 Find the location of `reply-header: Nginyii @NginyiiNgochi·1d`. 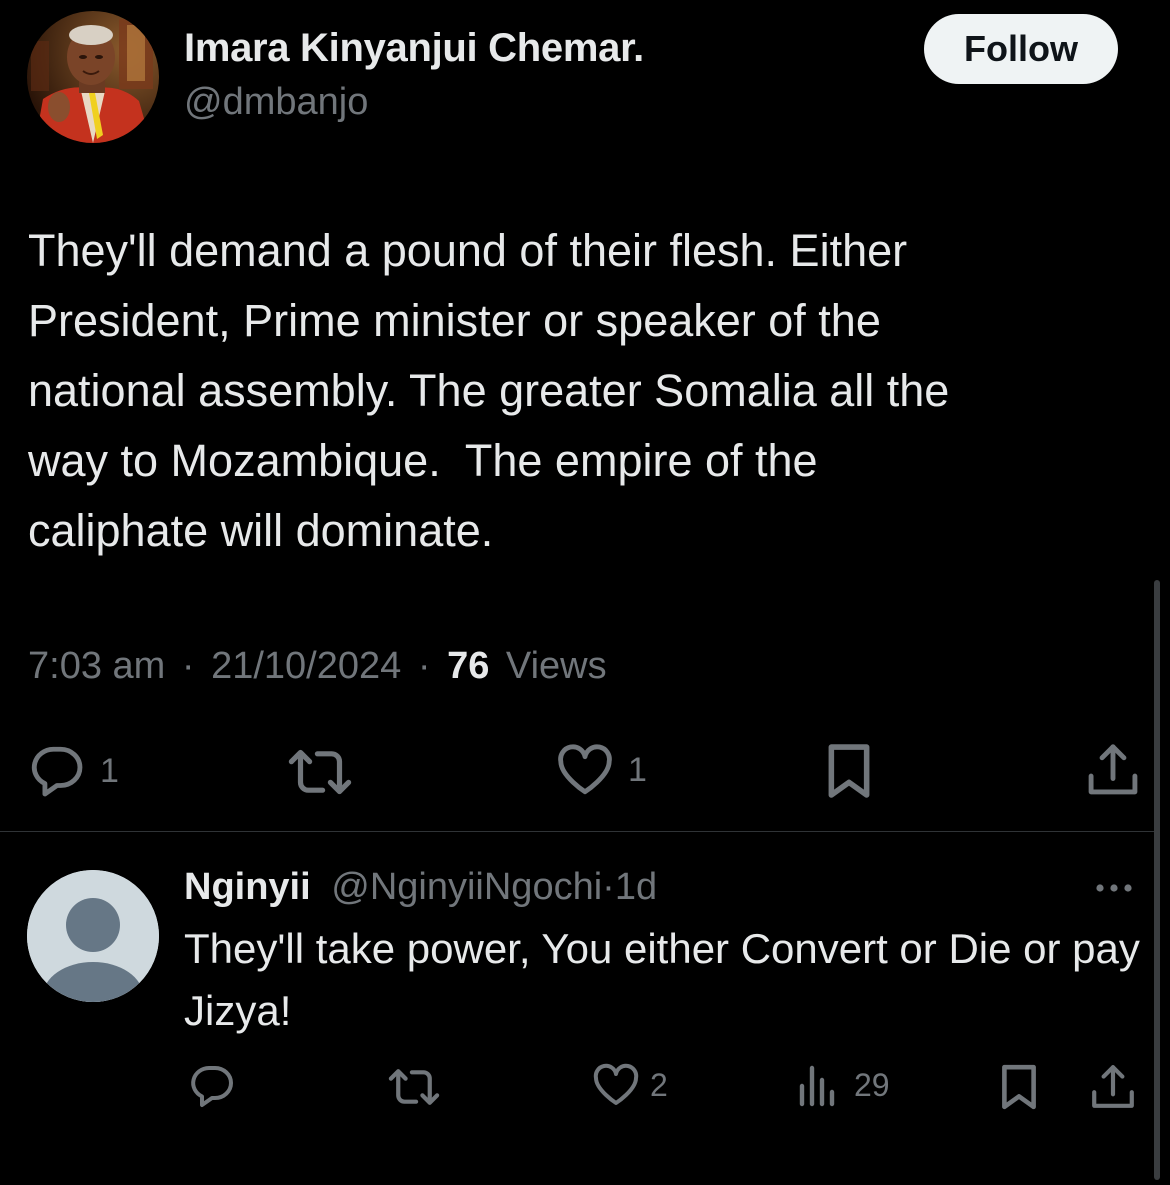

reply-header: Nginyii @NginyiiNgochi·1d is located at coordinates (420, 887).